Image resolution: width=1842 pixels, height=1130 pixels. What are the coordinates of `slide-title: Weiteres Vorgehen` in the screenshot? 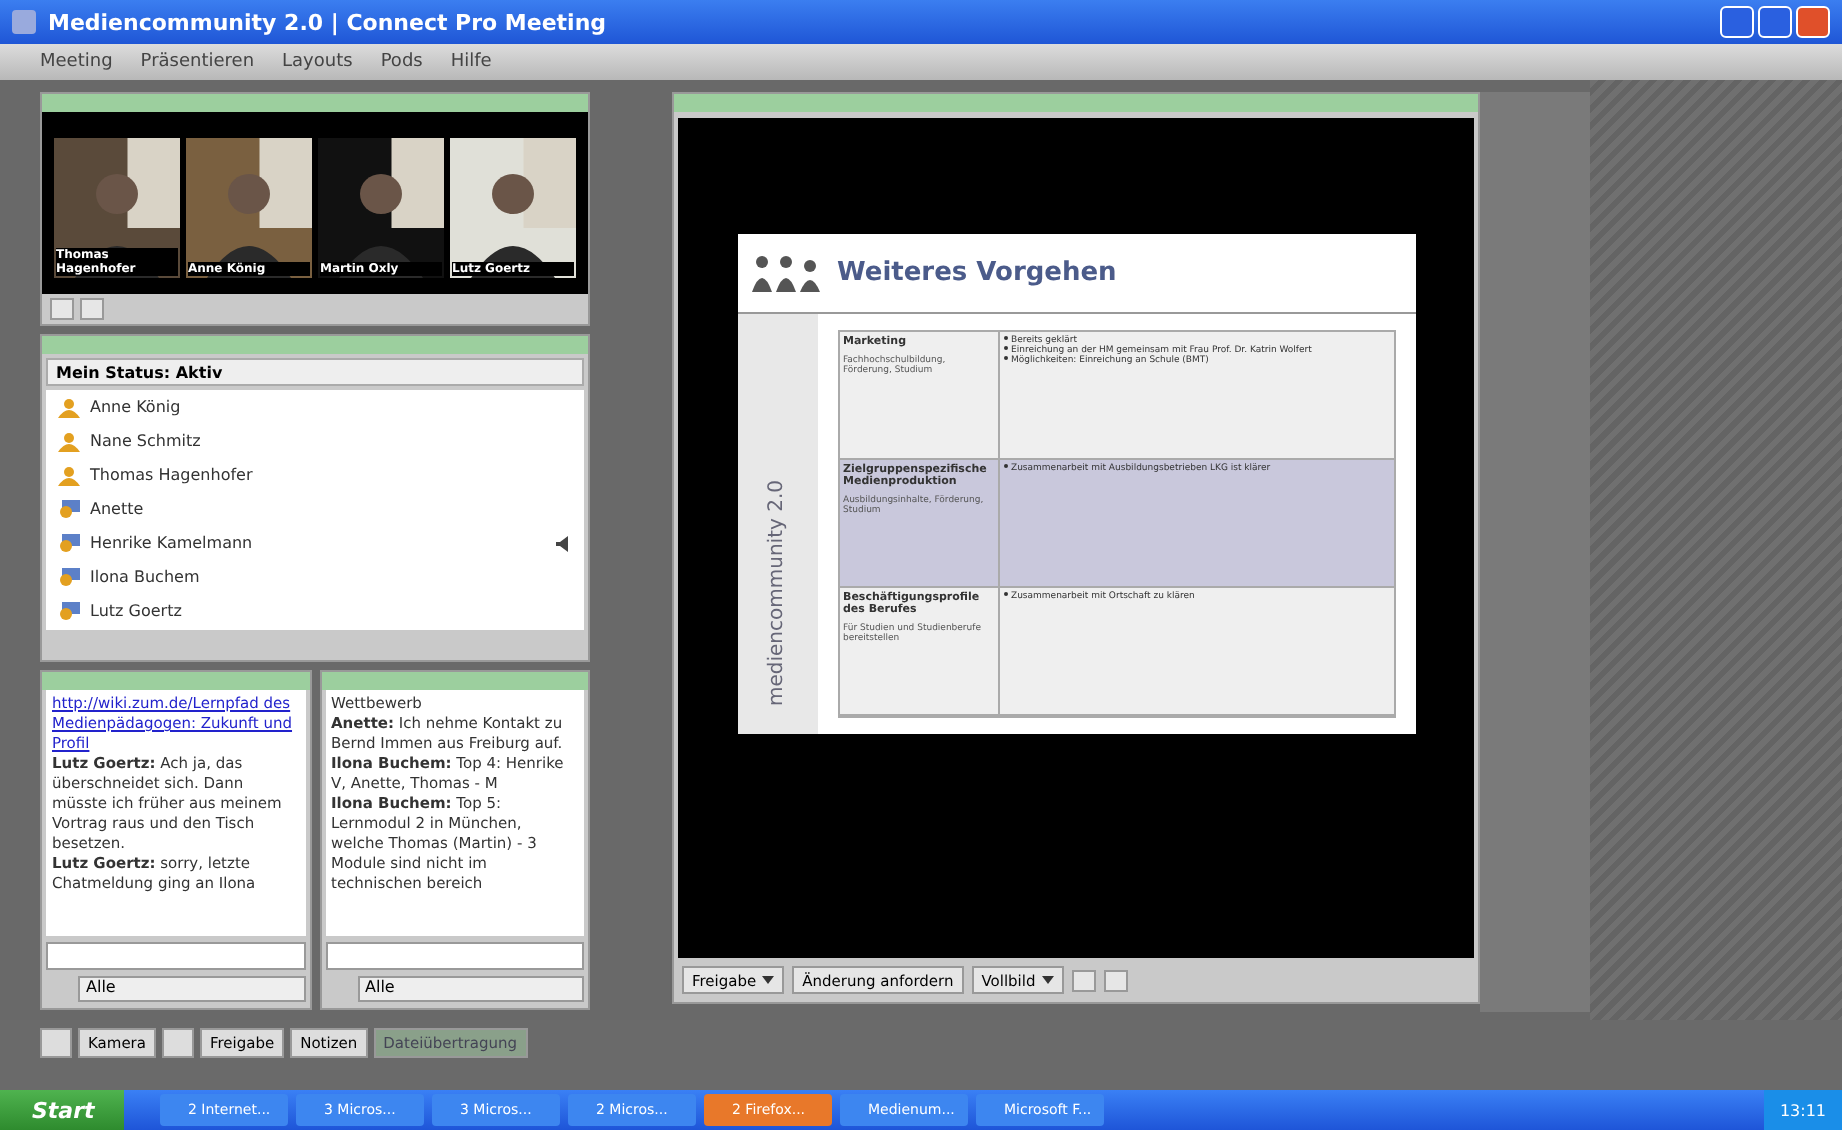 It's located at (977, 272).